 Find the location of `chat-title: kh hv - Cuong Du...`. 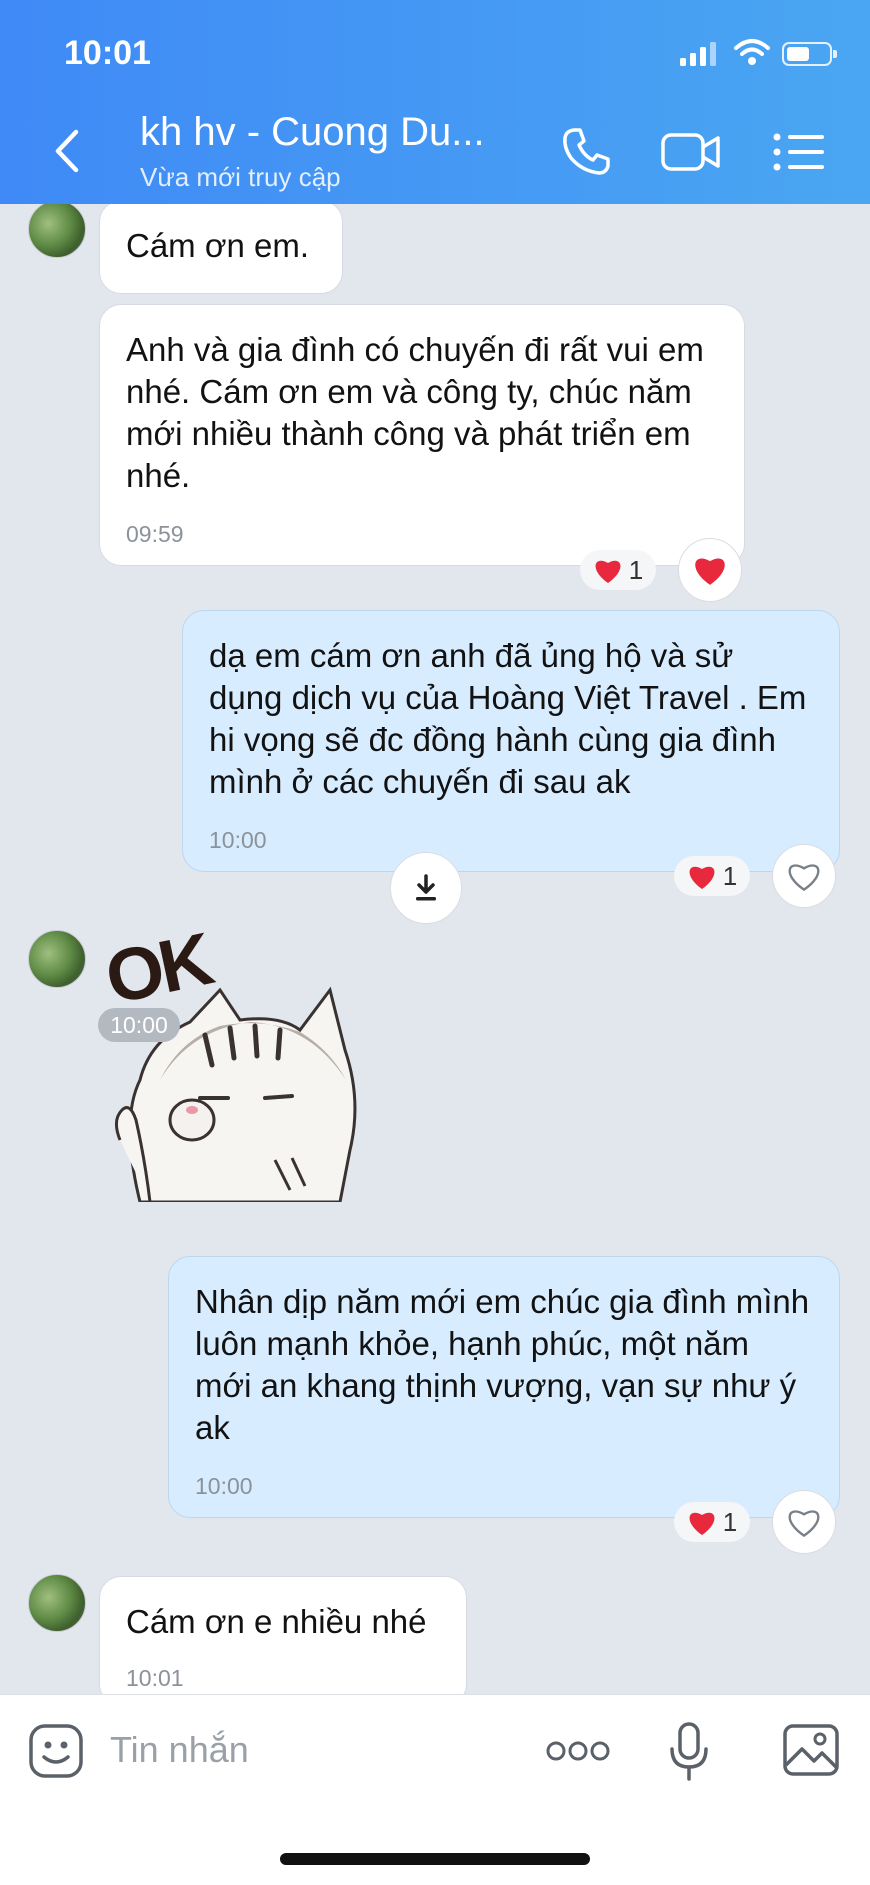

chat-title: kh hv - Cuong Du... is located at coordinates (312, 132).